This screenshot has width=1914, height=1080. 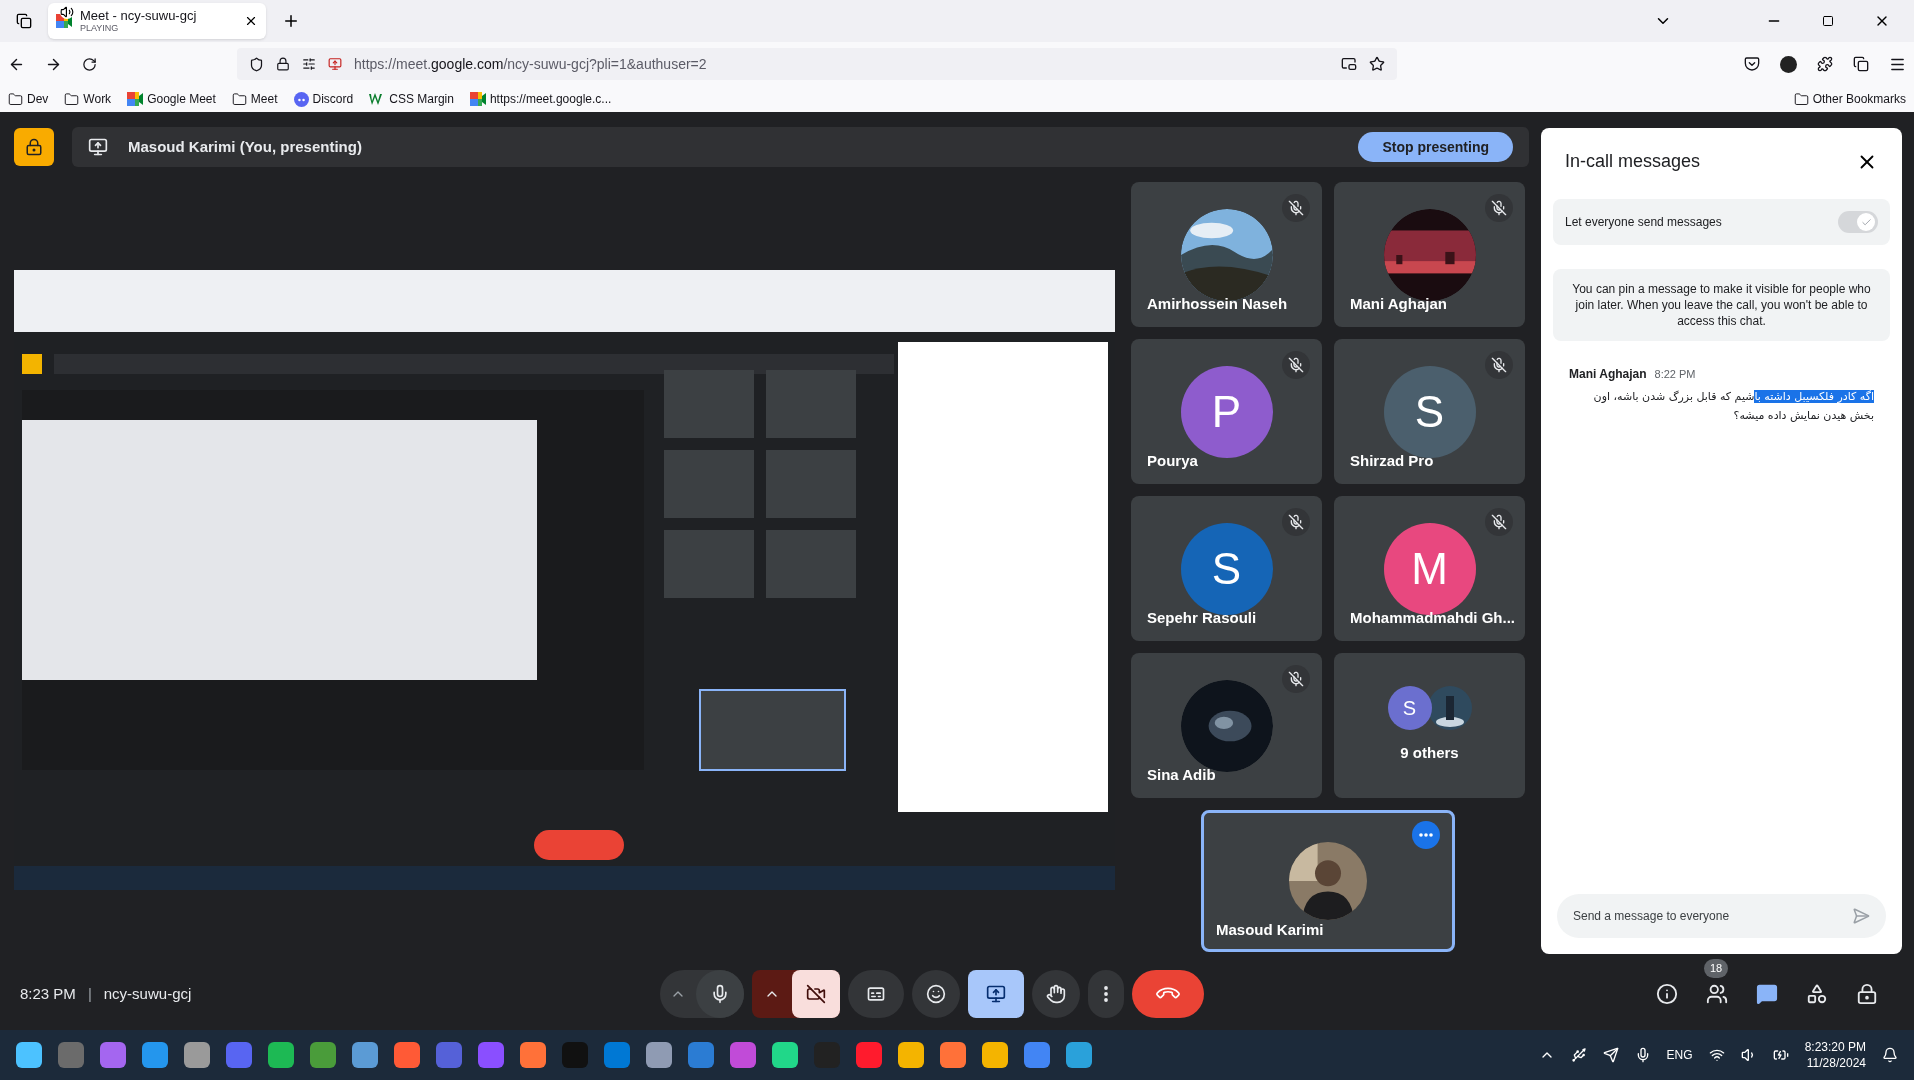 I want to click on message-text: اگه کادر فلکسیبل داشته باشیم که قابل بزرگ شدن باشه، اون بخش هیدن نمایش داده میشه؟, so click(x=1733, y=406).